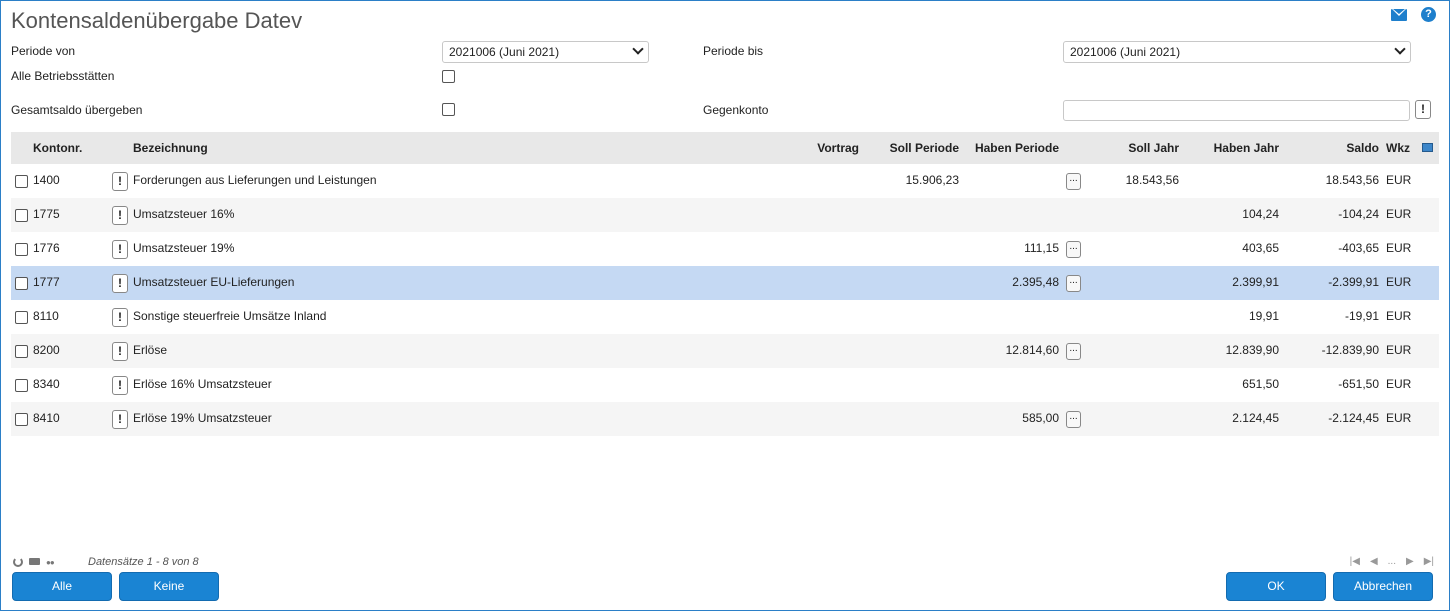 The width and height of the screenshot is (1450, 611). What do you see at coordinates (825, 148) in the screenshot?
I see `col-vortrag: Vortrag` at bounding box center [825, 148].